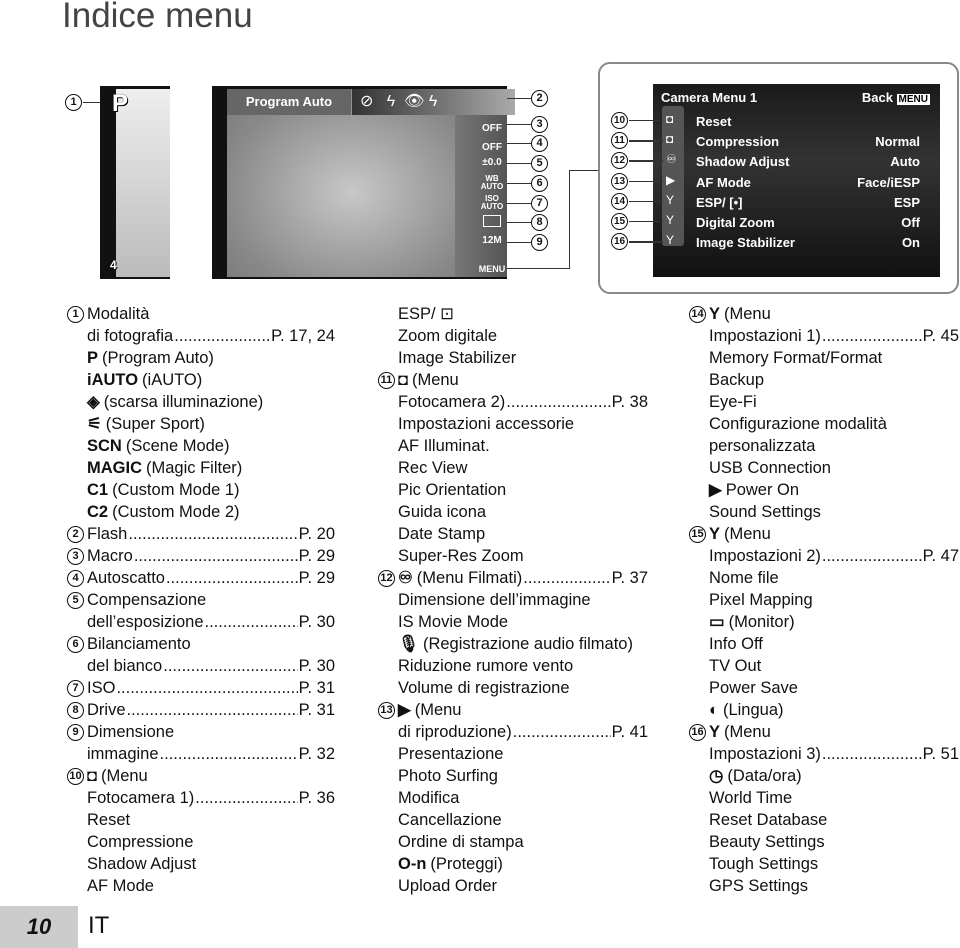 The height and width of the screenshot is (948, 960). What do you see at coordinates (75, 600) in the screenshot?
I see `item-number: 5` at bounding box center [75, 600].